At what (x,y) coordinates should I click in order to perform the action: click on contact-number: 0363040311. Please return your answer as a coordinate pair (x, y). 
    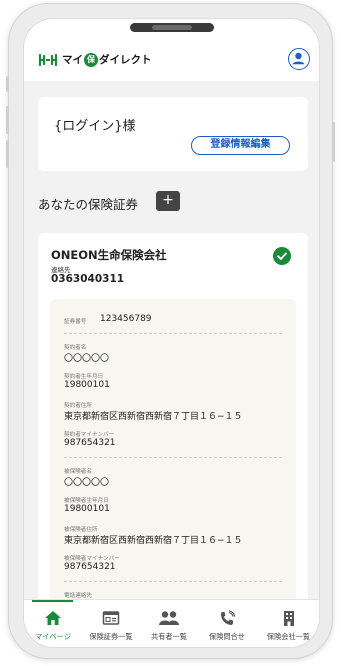
    Looking at the image, I should click on (88, 279).